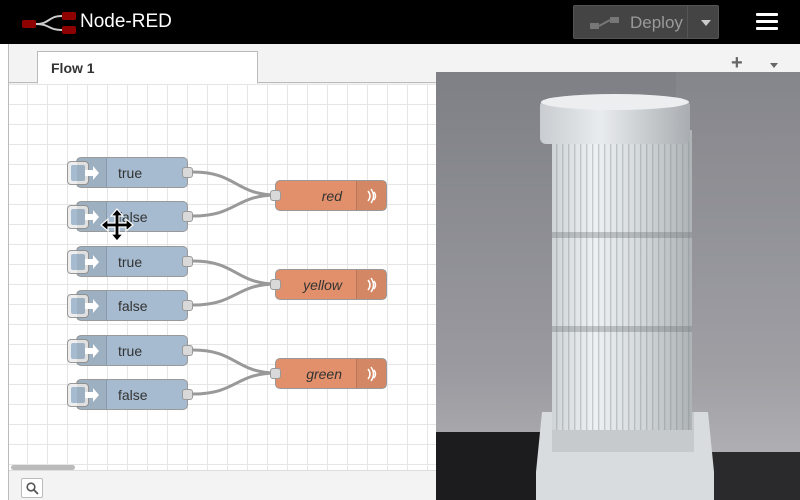 Image resolution: width=800 pixels, height=500 pixels. What do you see at coordinates (774, 65) in the screenshot?
I see `tab-menu-caret-icon` at bounding box center [774, 65].